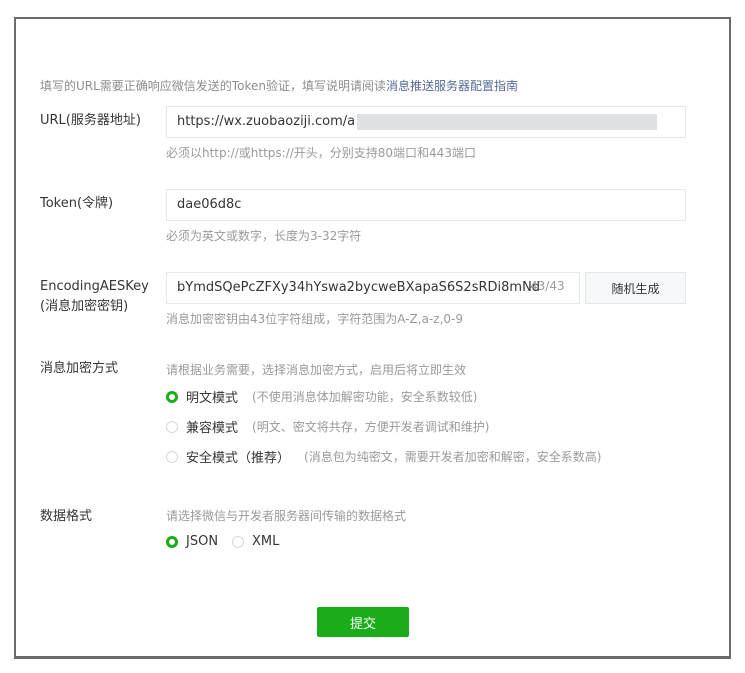  What do you see at coordinates (635, 288) in the screenshot?
I see `generate-key-button: 随机生成` at bounding box center [635, 288].